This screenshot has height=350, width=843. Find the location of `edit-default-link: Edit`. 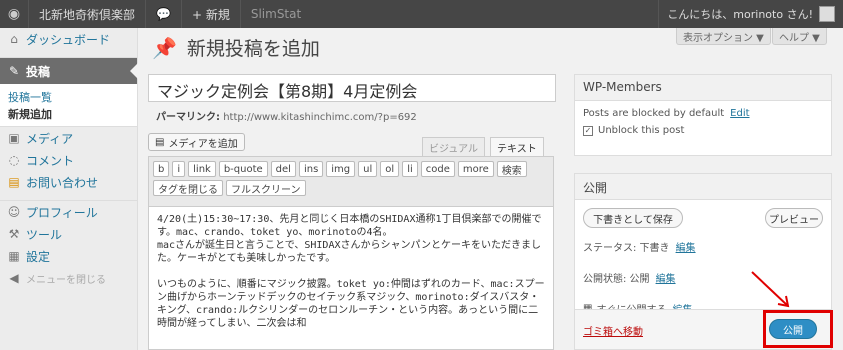

edit-default-link: Edit is located at coordinates (739, 113).